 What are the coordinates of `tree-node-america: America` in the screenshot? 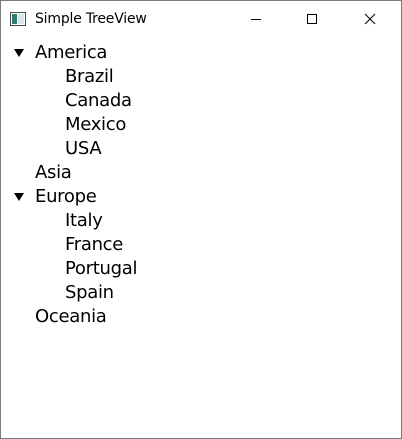 It's located at (61, 53).